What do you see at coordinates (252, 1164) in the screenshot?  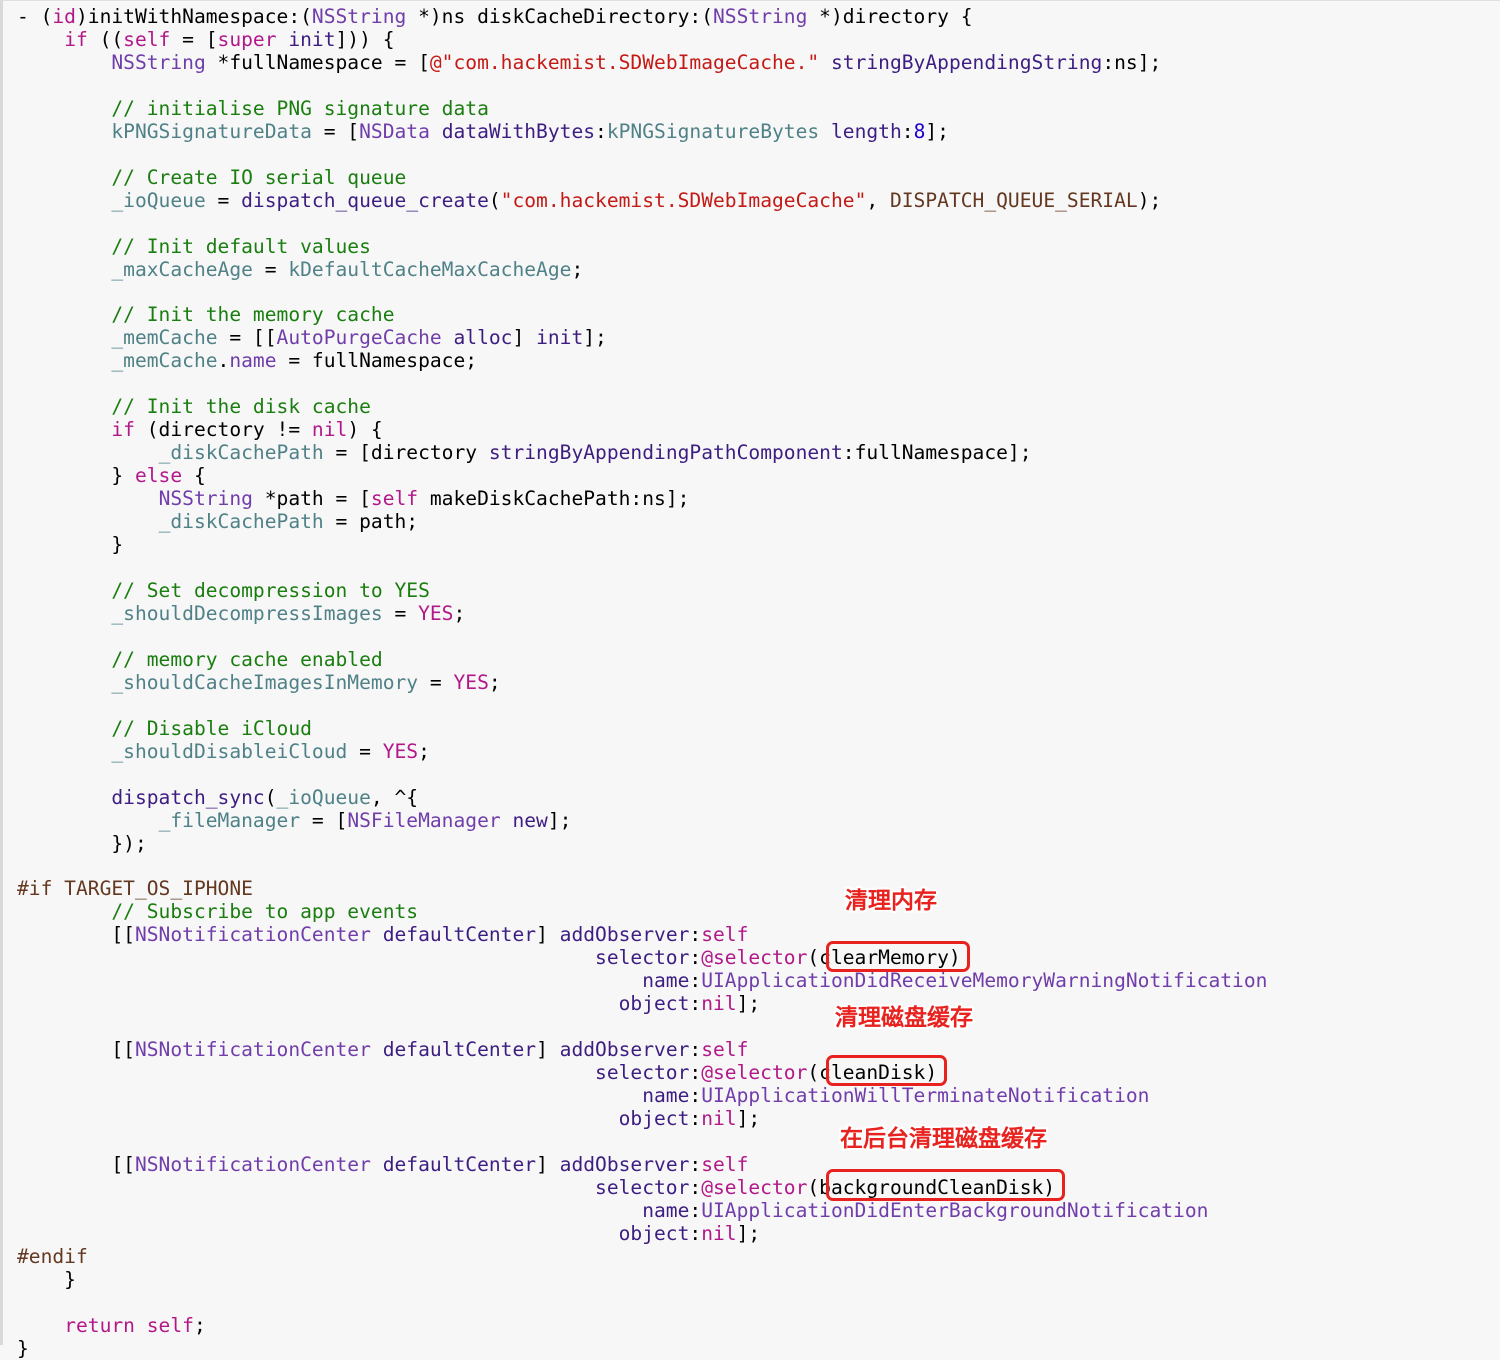 I see `code-token: NSNotificationCenter` at bounding box center [252, 1164].